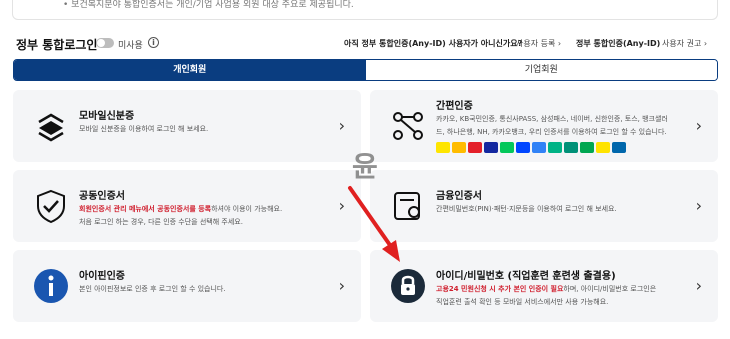  Describe the element at coordinates (374, 224) in the screenshot. I see `annotation-arrow` at that location.